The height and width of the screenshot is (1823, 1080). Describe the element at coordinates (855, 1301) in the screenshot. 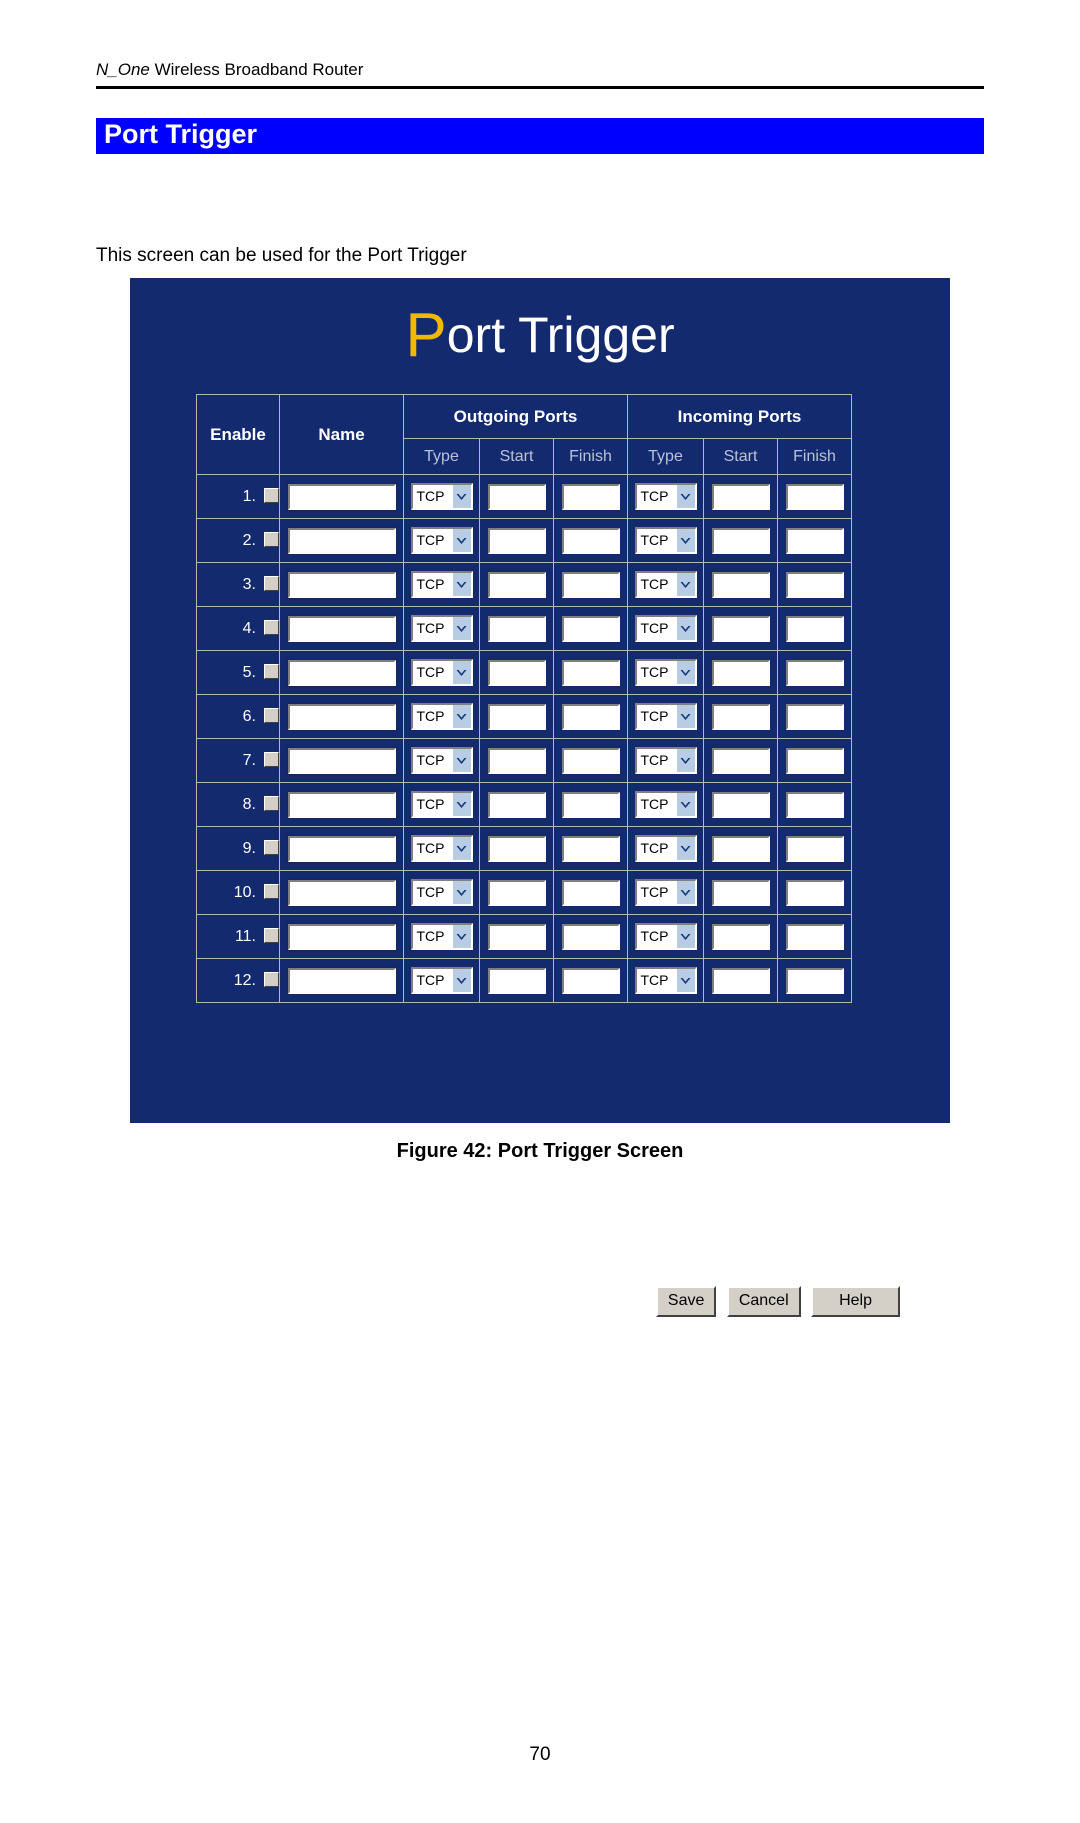

I see `help-button: Help` at that location.